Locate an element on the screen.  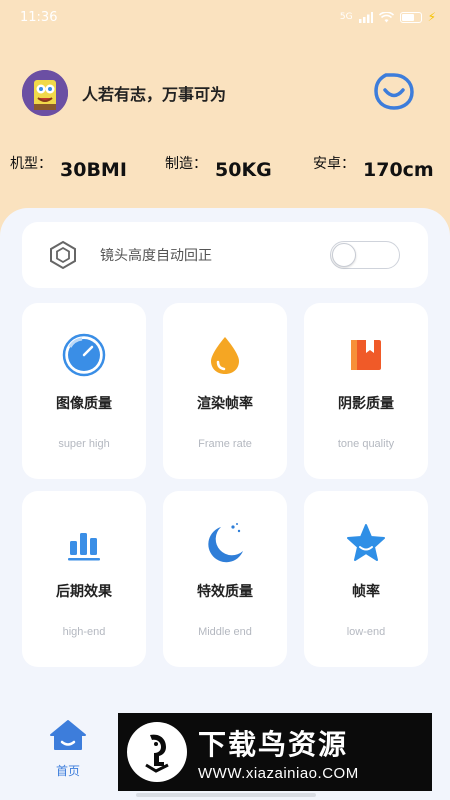
tile-effects-quality: 特效质量 Middle end is located at coordinates (225, 579).